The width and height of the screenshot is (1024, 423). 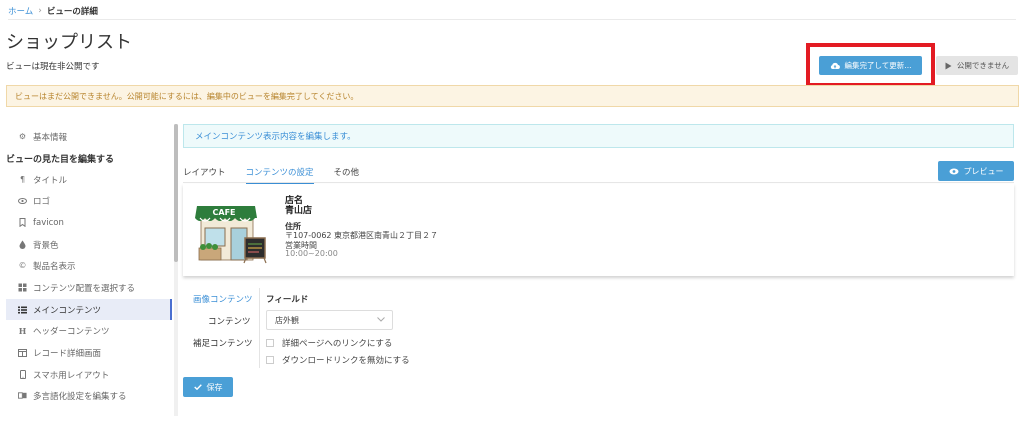 I want to click on disable-download-checkbox, so click(x=270, y=360).